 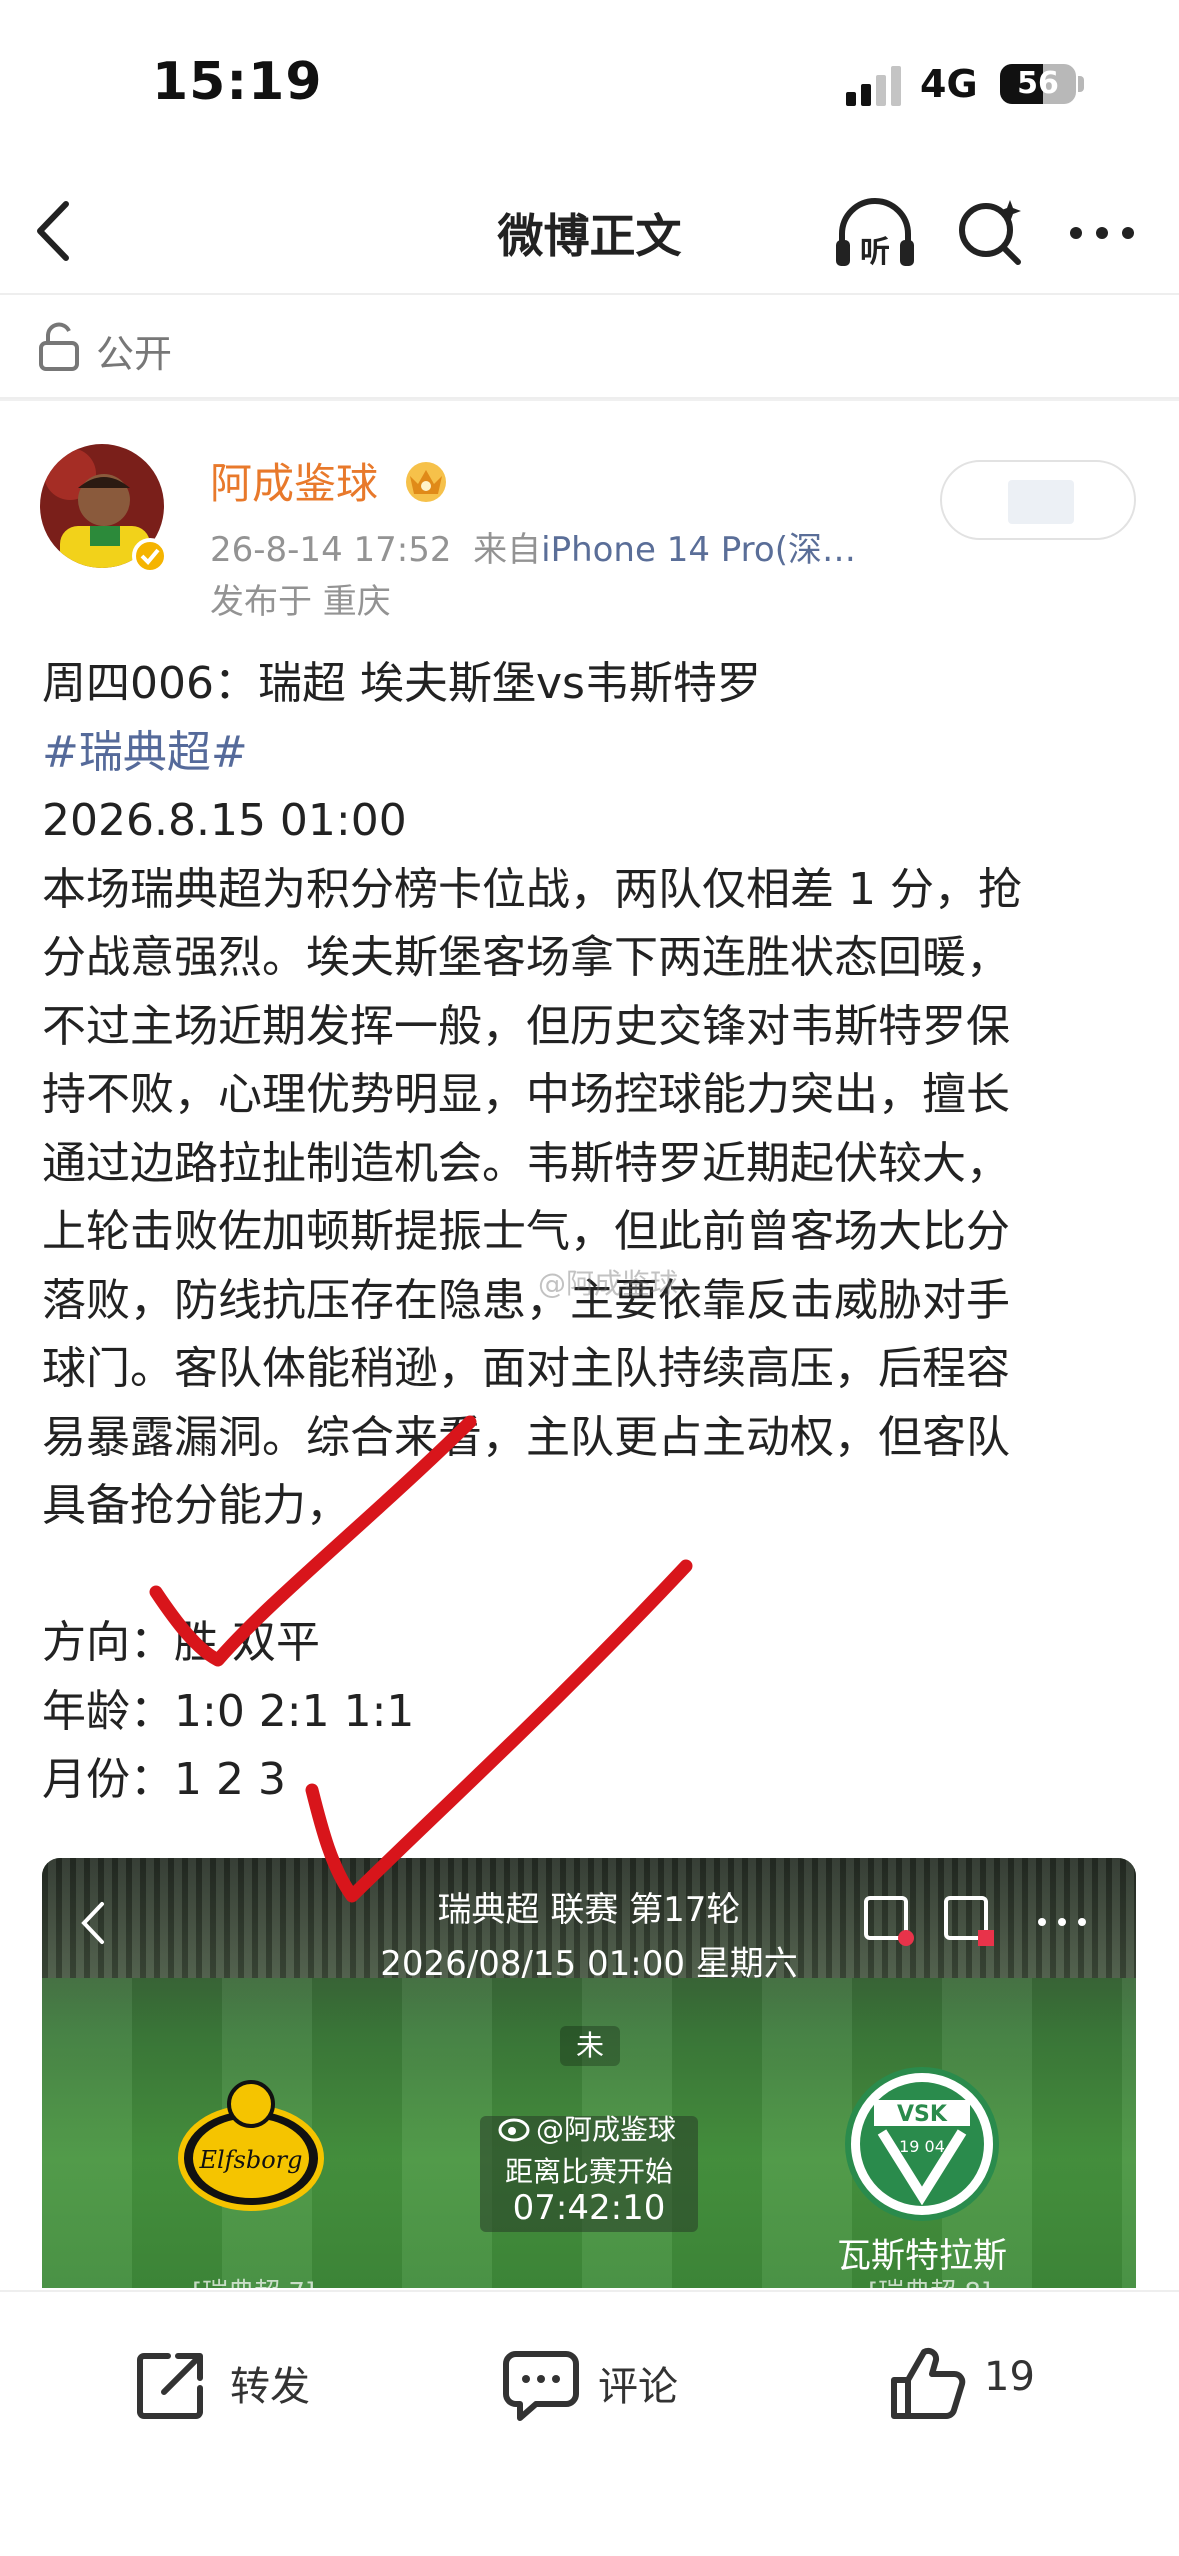 I want to click on card-screen-icon, so click(x=889, y=1921).